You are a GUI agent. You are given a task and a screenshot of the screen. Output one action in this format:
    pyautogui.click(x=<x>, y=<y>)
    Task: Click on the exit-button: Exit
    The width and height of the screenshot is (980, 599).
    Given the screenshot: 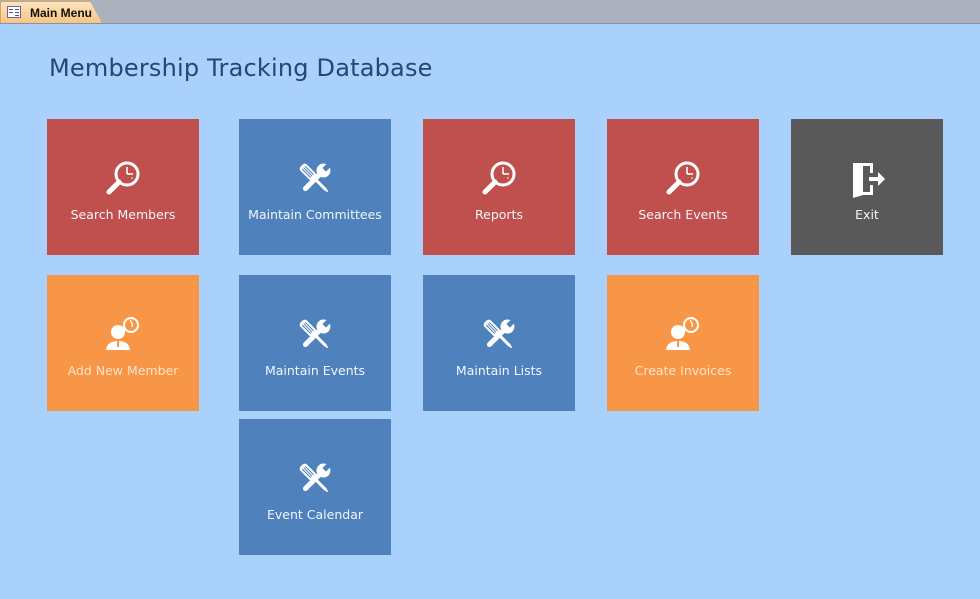 What is the action you would take?
    pyautogui.click(x=867, y=187)
    